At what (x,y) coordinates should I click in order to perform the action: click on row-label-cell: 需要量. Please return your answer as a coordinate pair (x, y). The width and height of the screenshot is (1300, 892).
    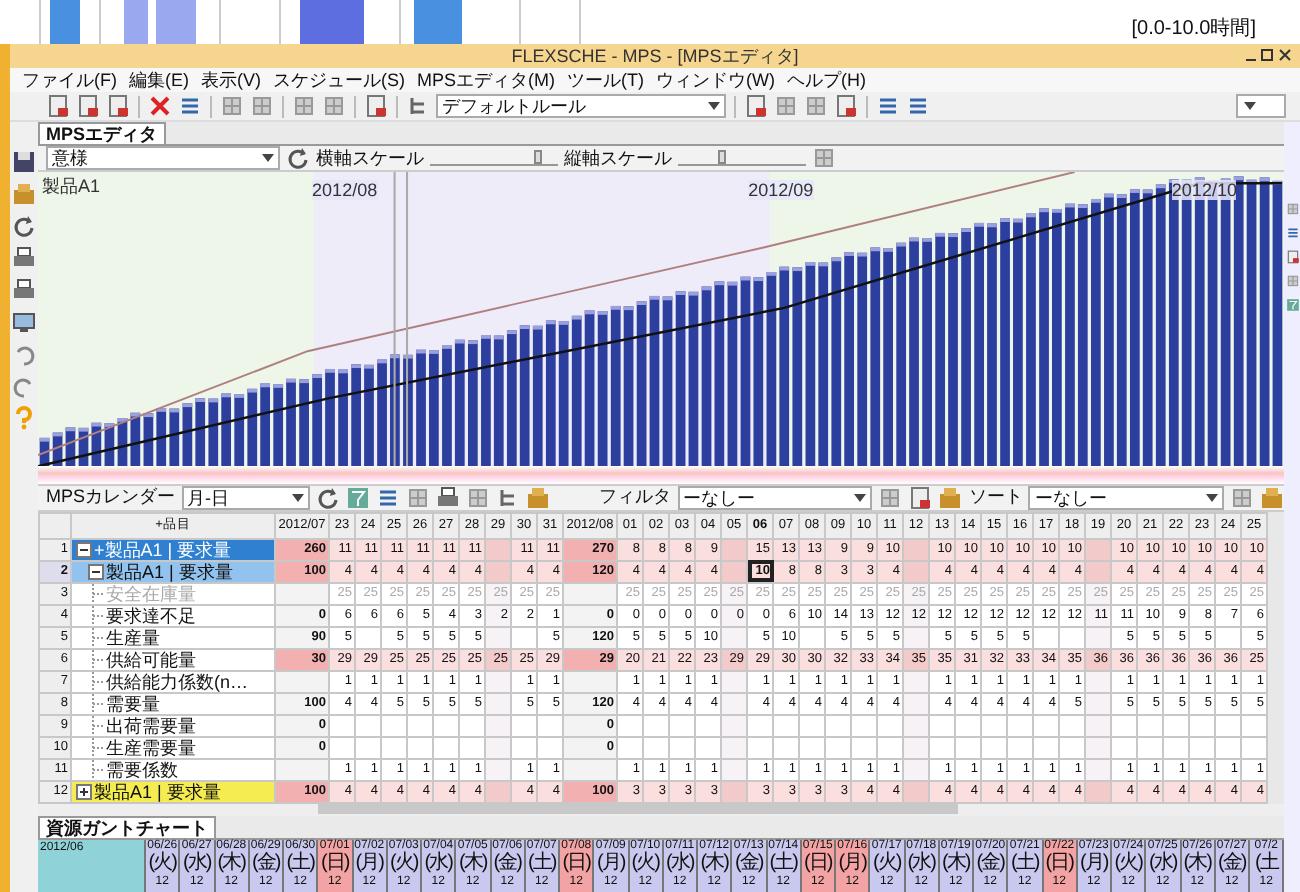
    Looking at the image, I should click on (173, 703).